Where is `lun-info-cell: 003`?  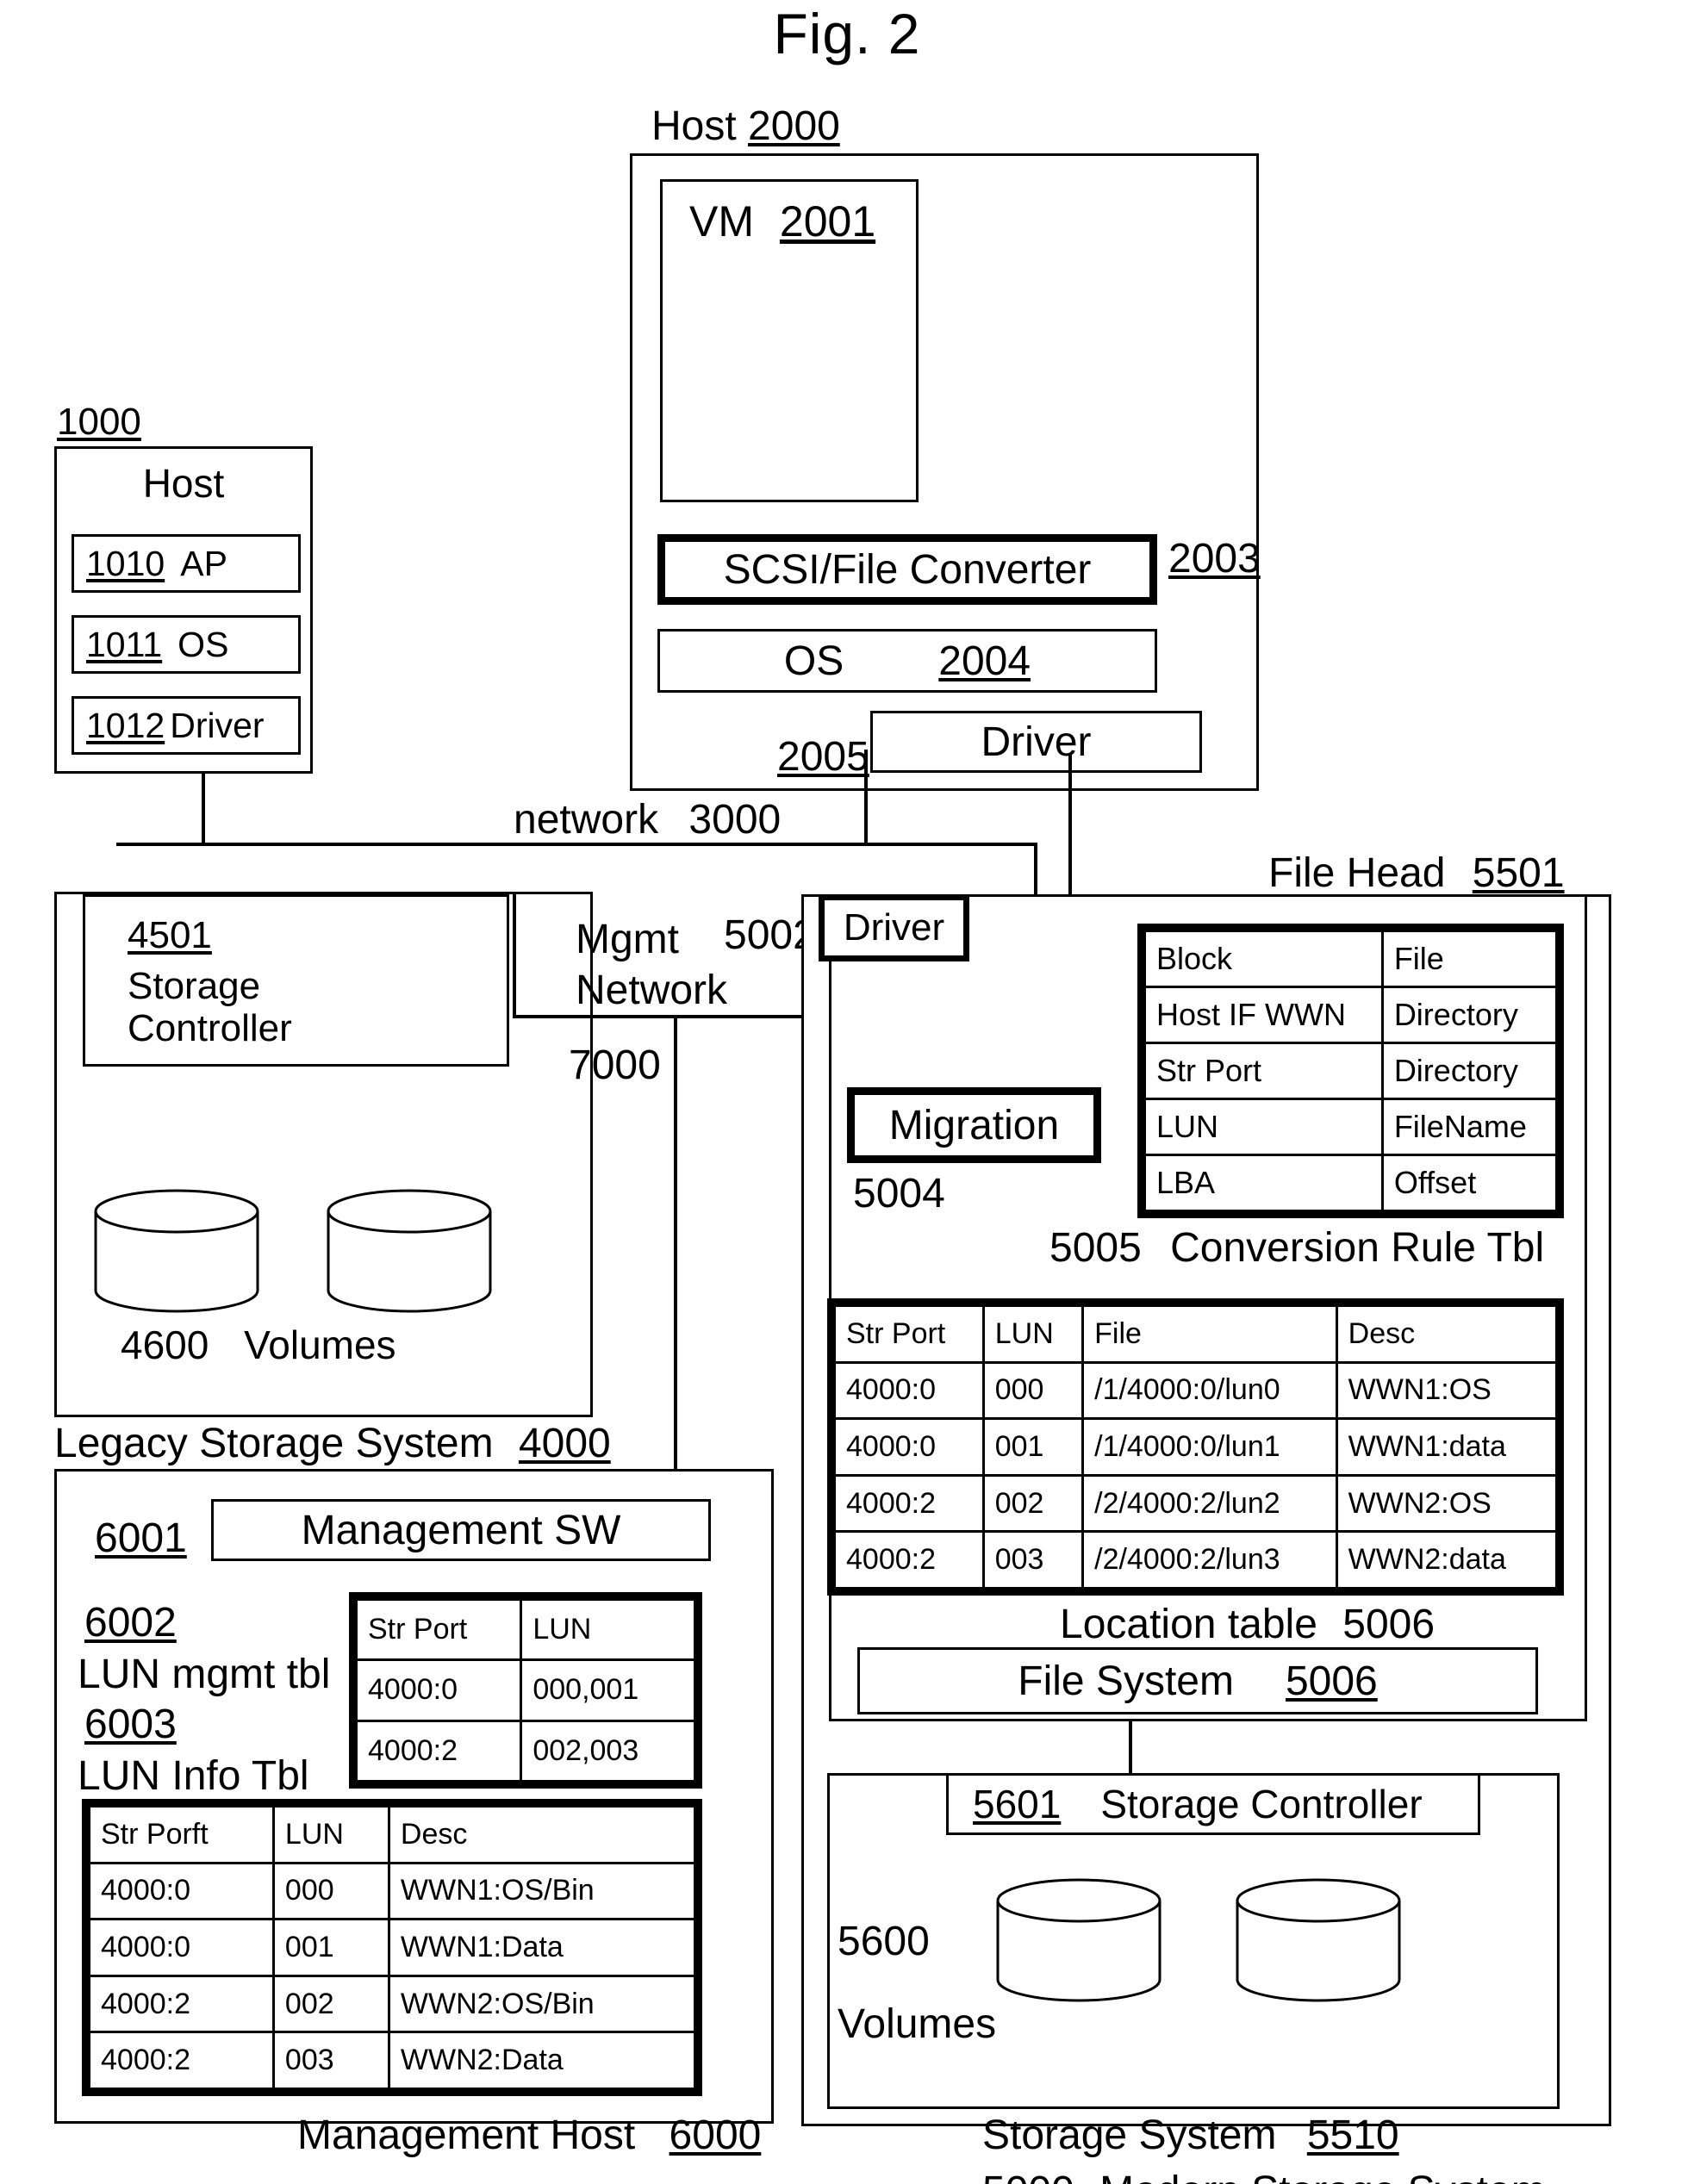 lun-info-cell: 003 is located at coordinates (330, 2060).